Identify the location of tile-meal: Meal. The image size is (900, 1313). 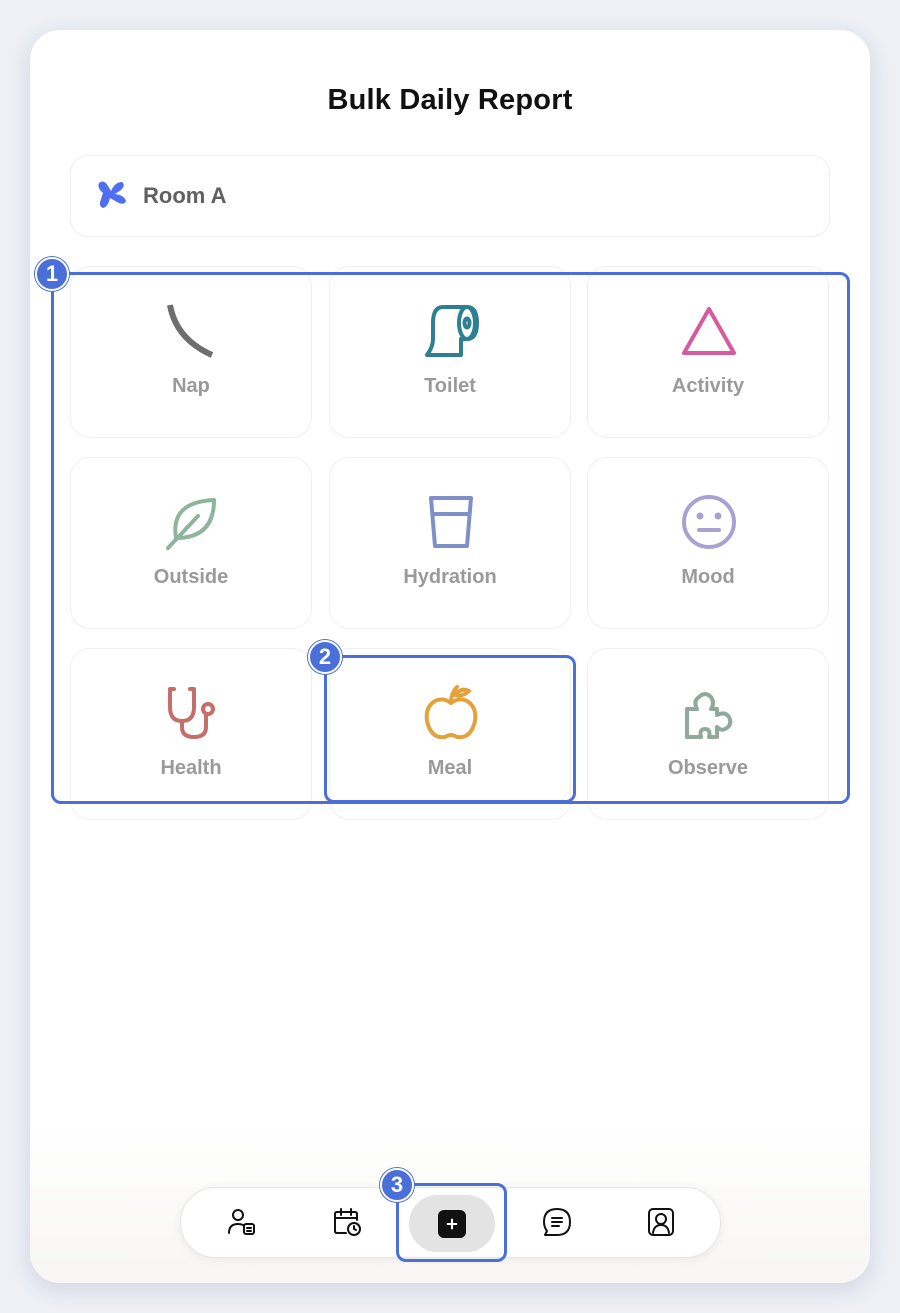
(450, 734).